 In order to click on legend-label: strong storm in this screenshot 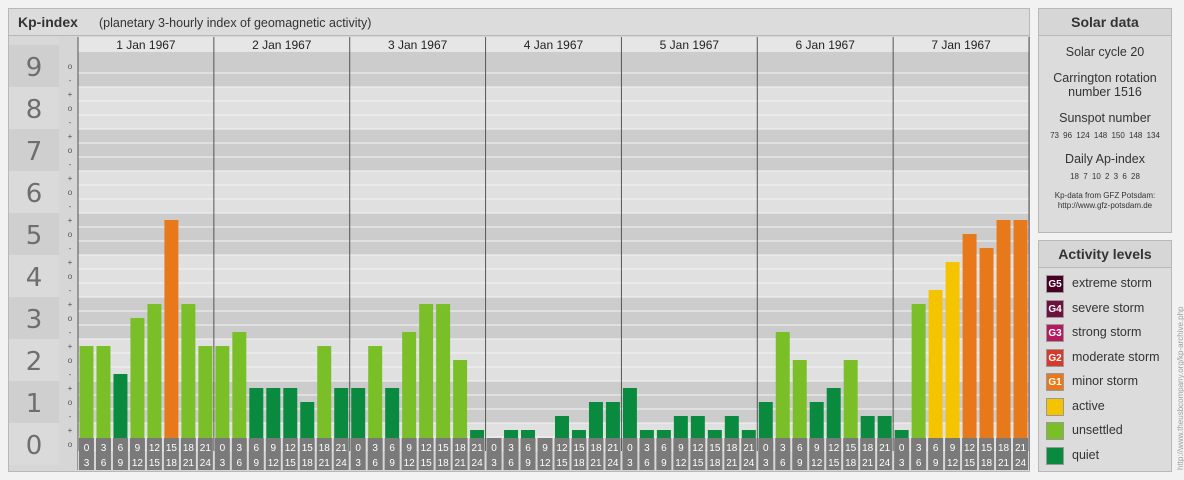, I will do `click(1107, 332)`.